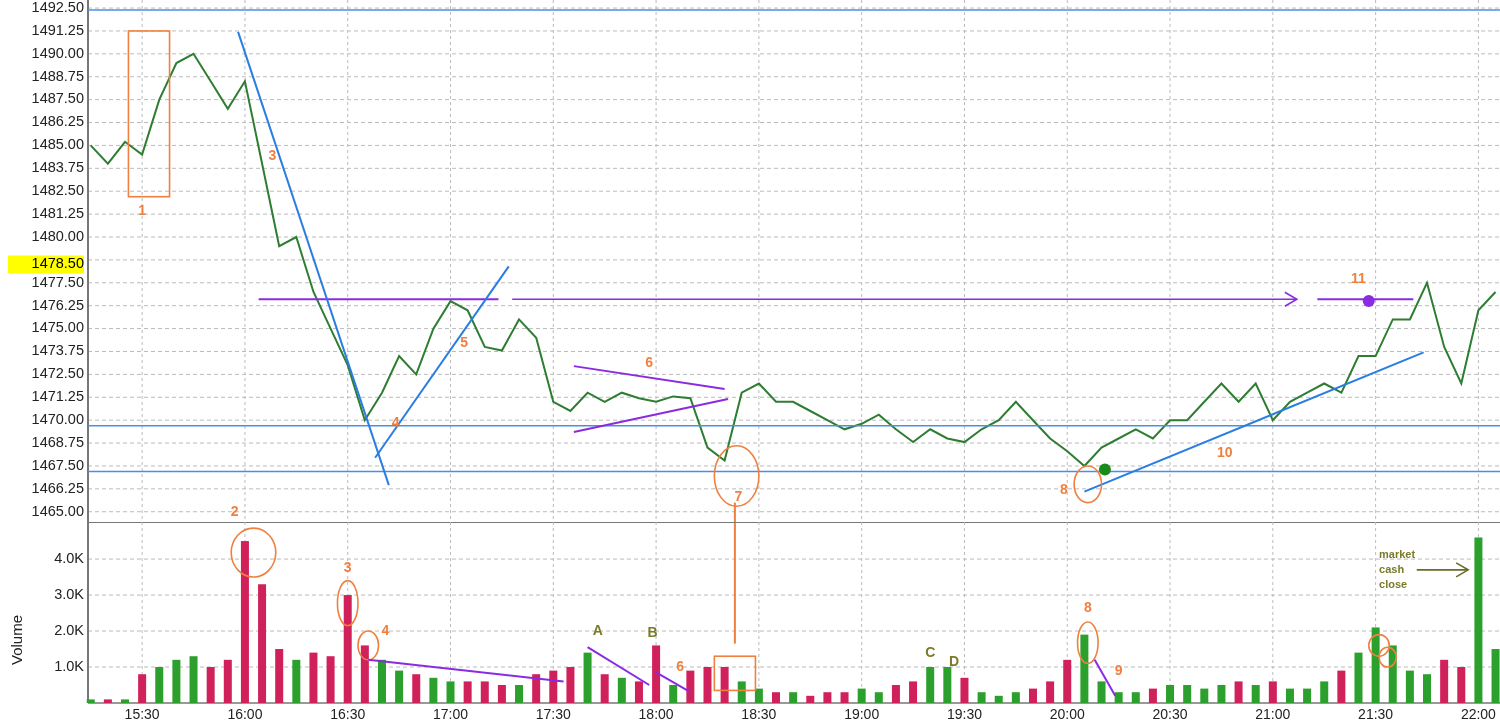 This screenshot has width=1500, height=721. Describe the element at coordinates (348, 713) in the screenshot. I see `axis-label: 16:30` at that location.